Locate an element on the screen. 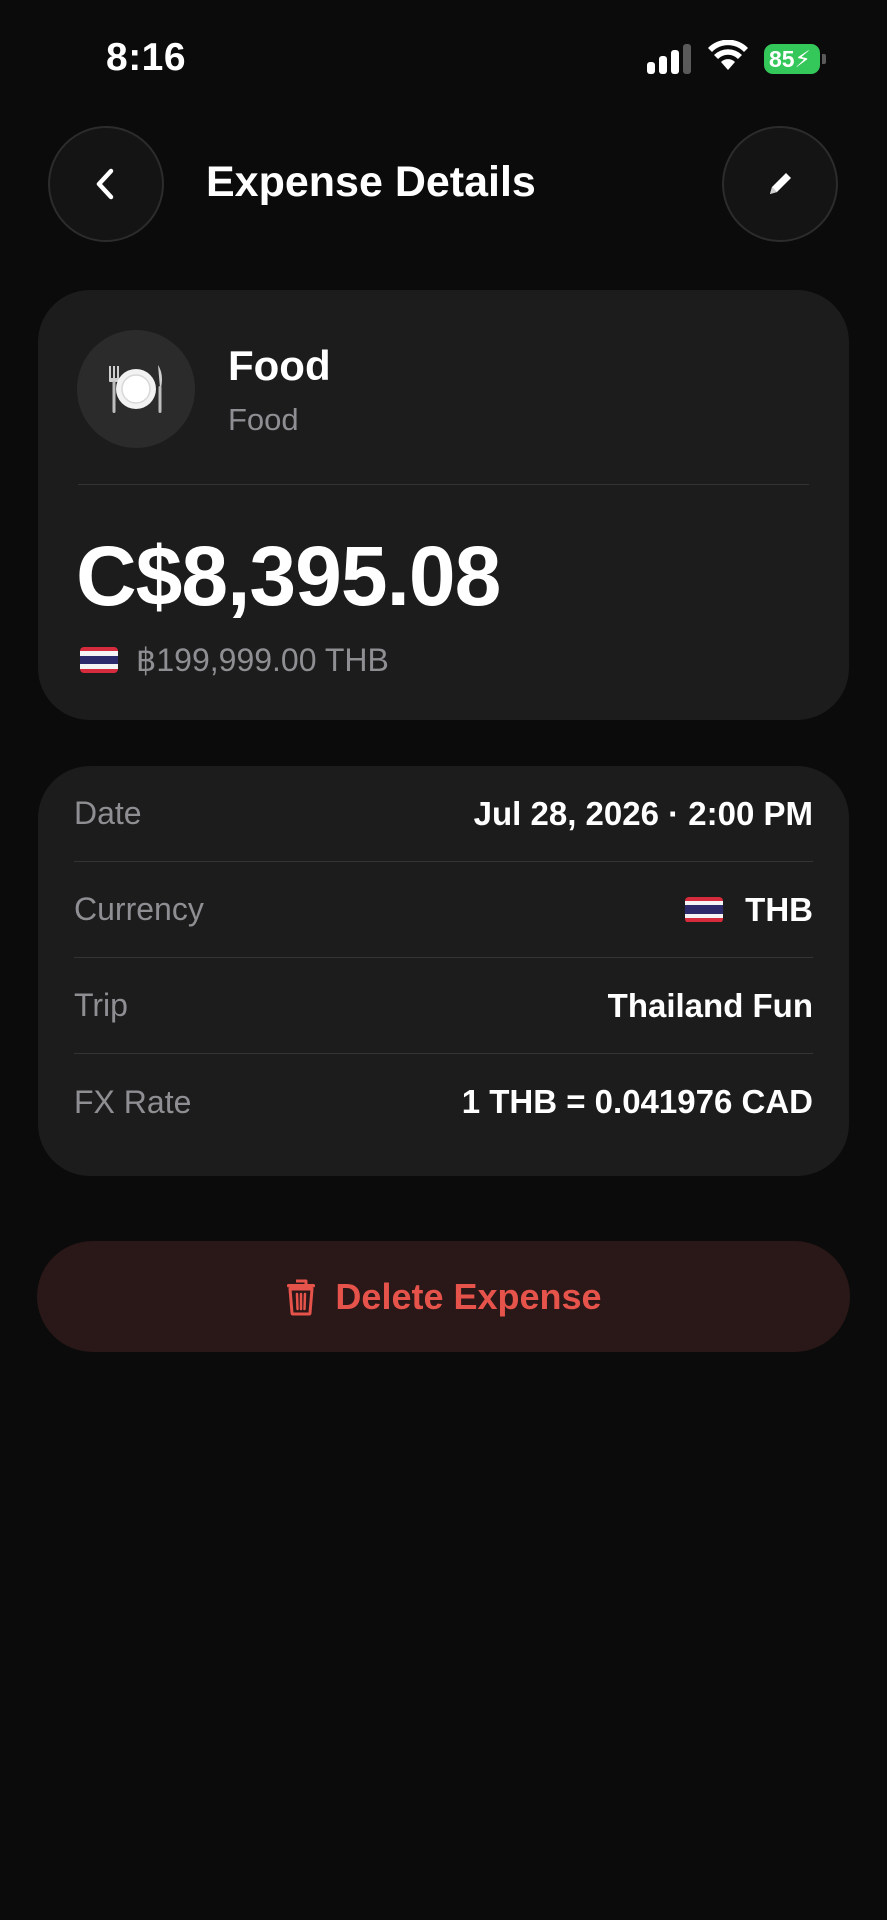  card-divider is located at coordinates (443, 484).